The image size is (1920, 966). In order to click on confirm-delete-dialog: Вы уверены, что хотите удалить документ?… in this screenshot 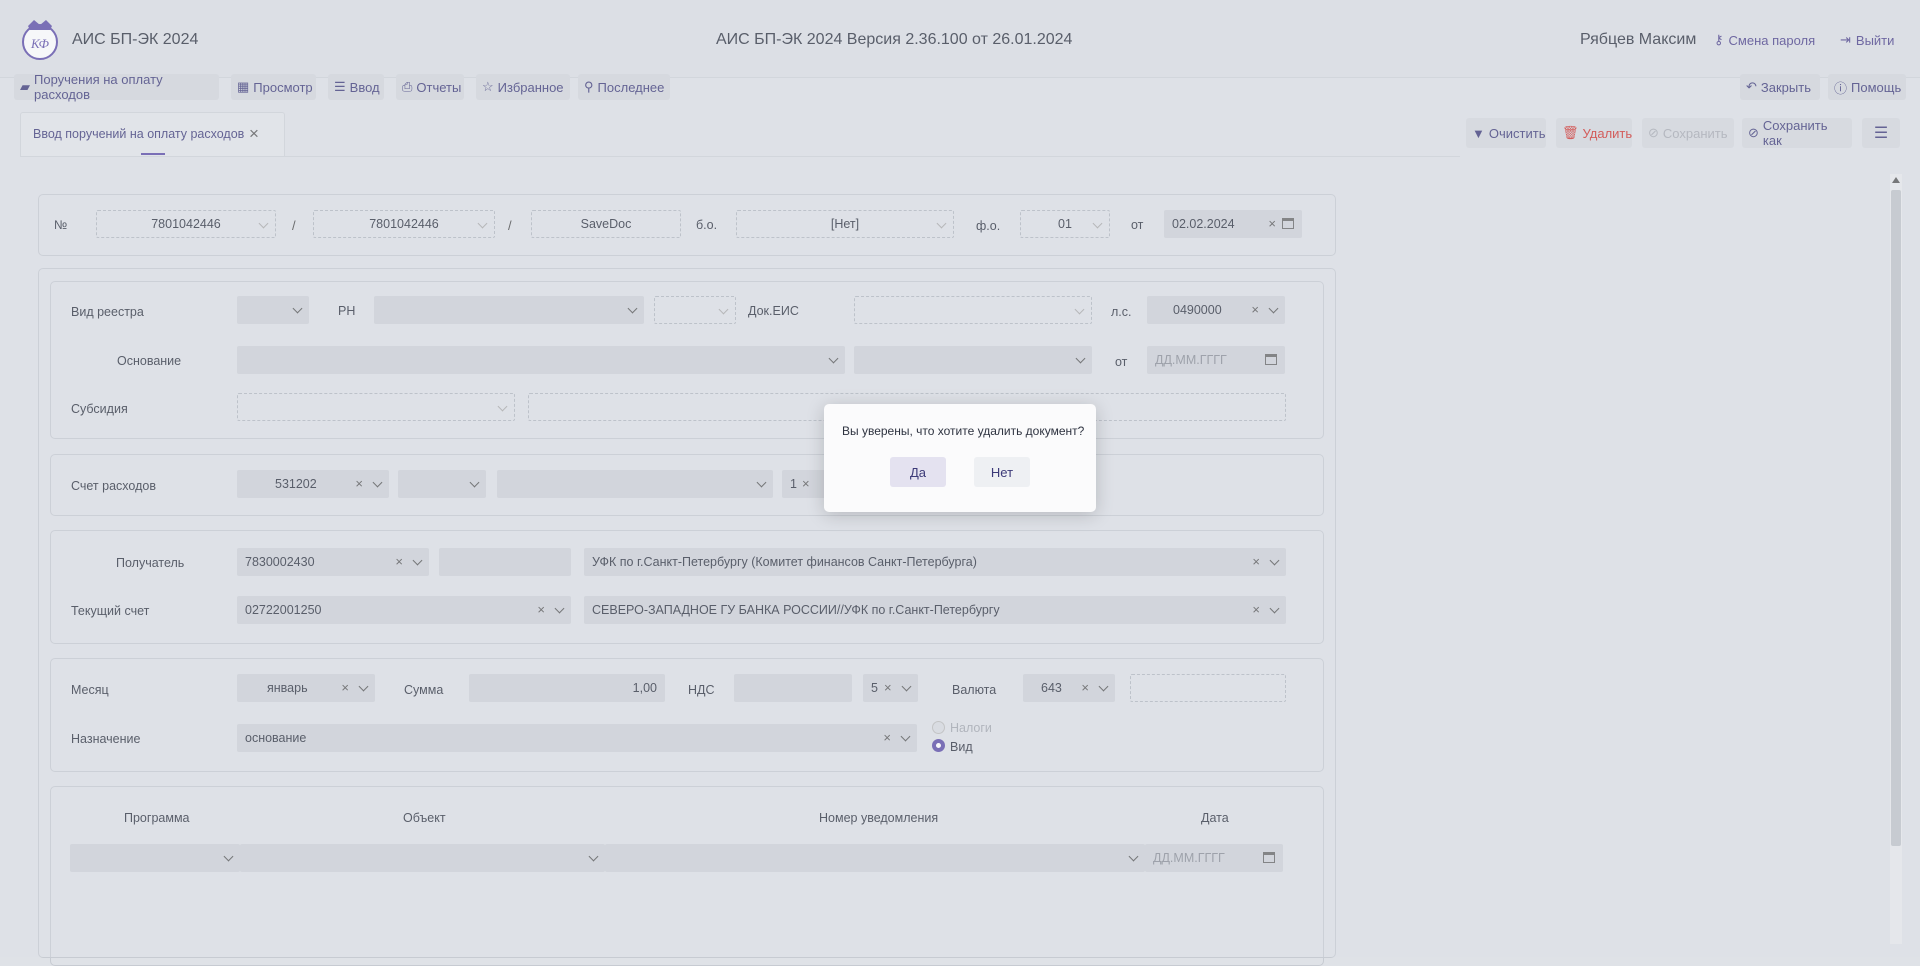, I will do `click(960, 458)`.